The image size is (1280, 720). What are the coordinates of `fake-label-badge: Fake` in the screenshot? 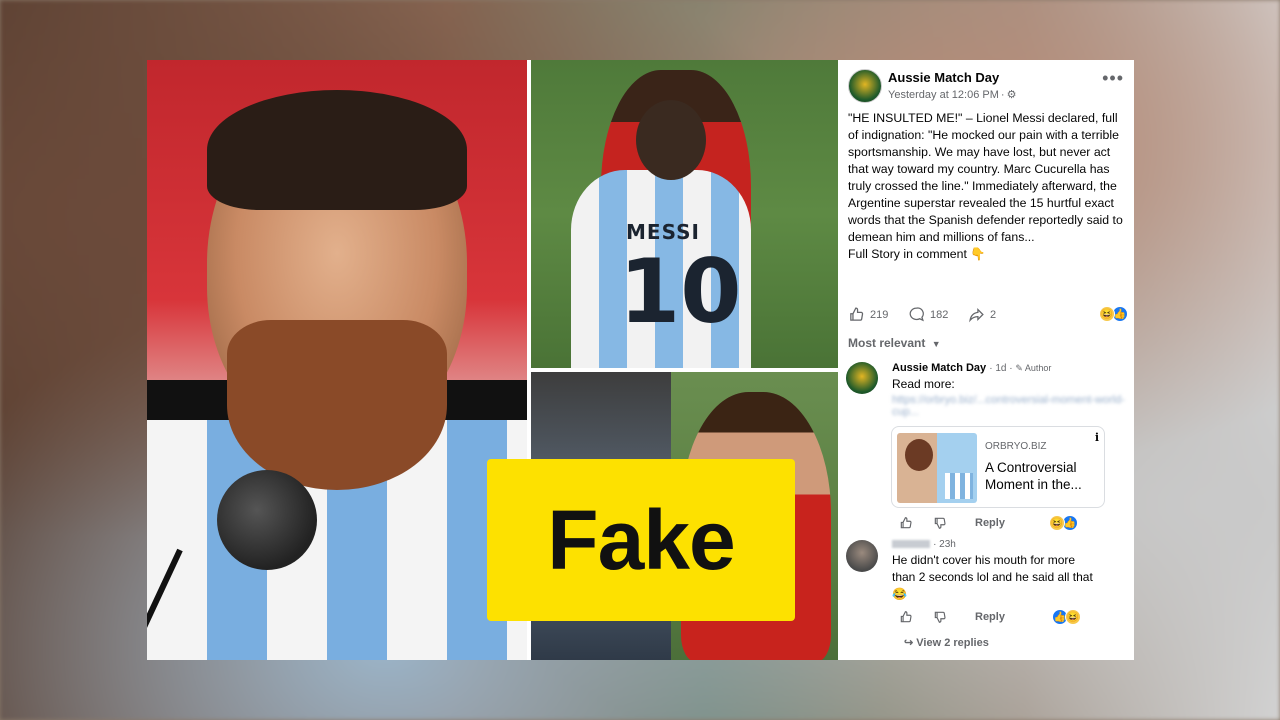 It's located at (641, 540).